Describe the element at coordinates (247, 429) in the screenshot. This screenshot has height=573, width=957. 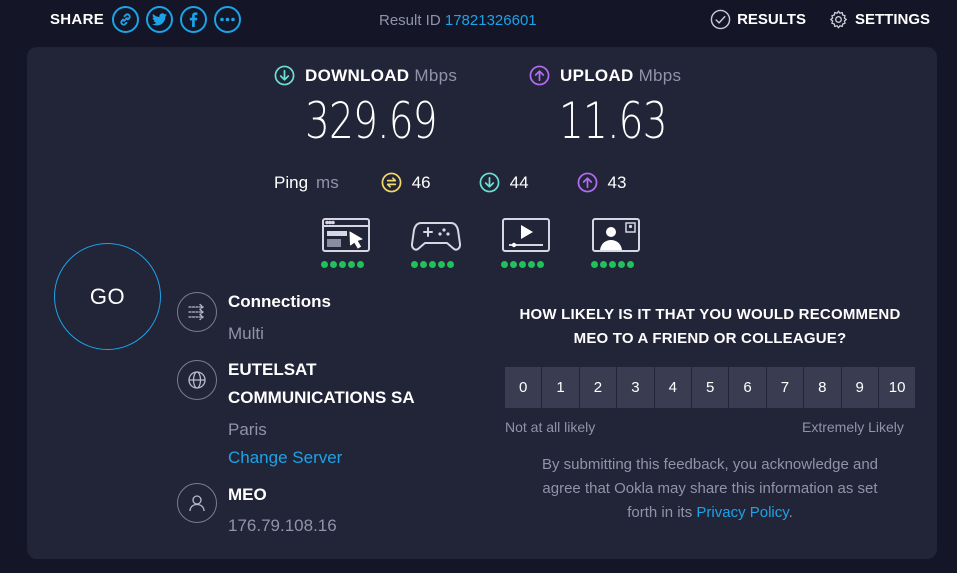
I see `server-location: Paris` at that location.